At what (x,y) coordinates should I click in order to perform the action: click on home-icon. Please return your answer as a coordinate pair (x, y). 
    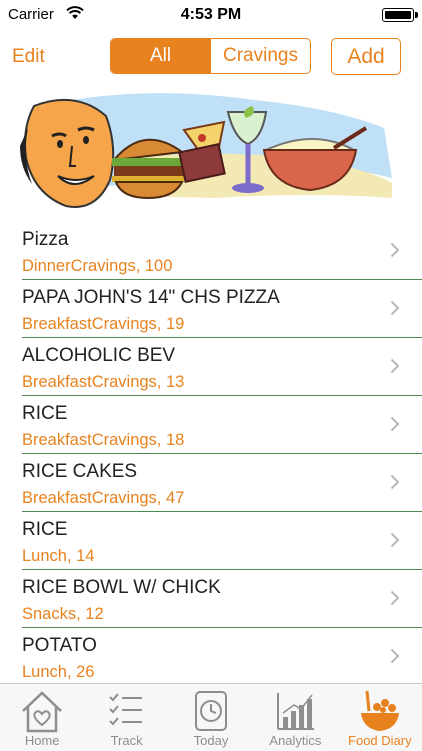
    Looking at the image, I should click on (42, 712).